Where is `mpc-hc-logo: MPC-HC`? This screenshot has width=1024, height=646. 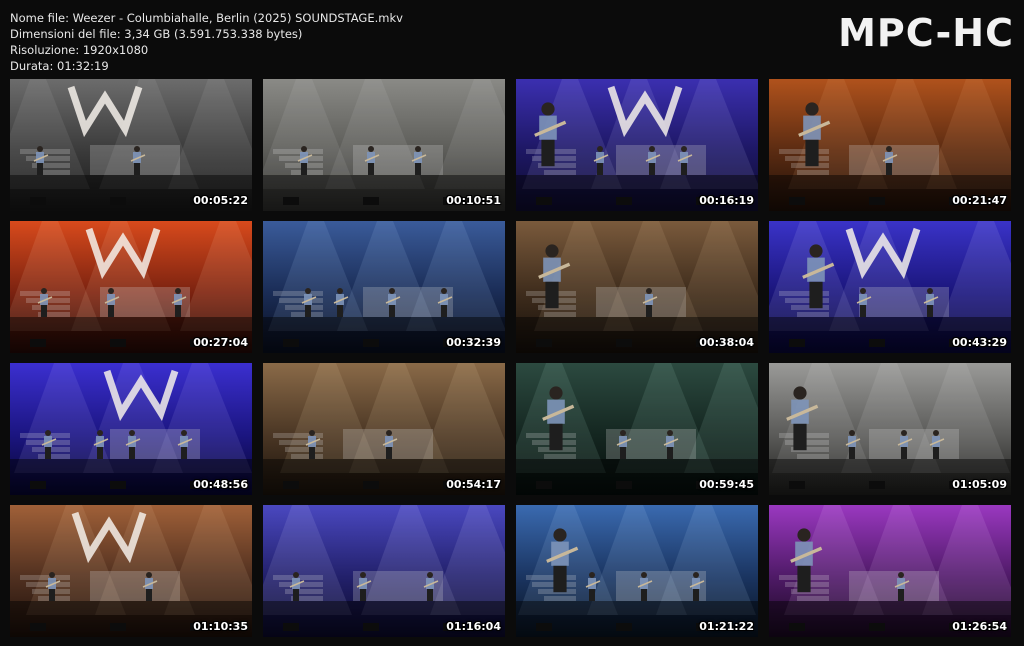 mpc-hc-logo: MPC-HC is located at coordinates (926, 33).